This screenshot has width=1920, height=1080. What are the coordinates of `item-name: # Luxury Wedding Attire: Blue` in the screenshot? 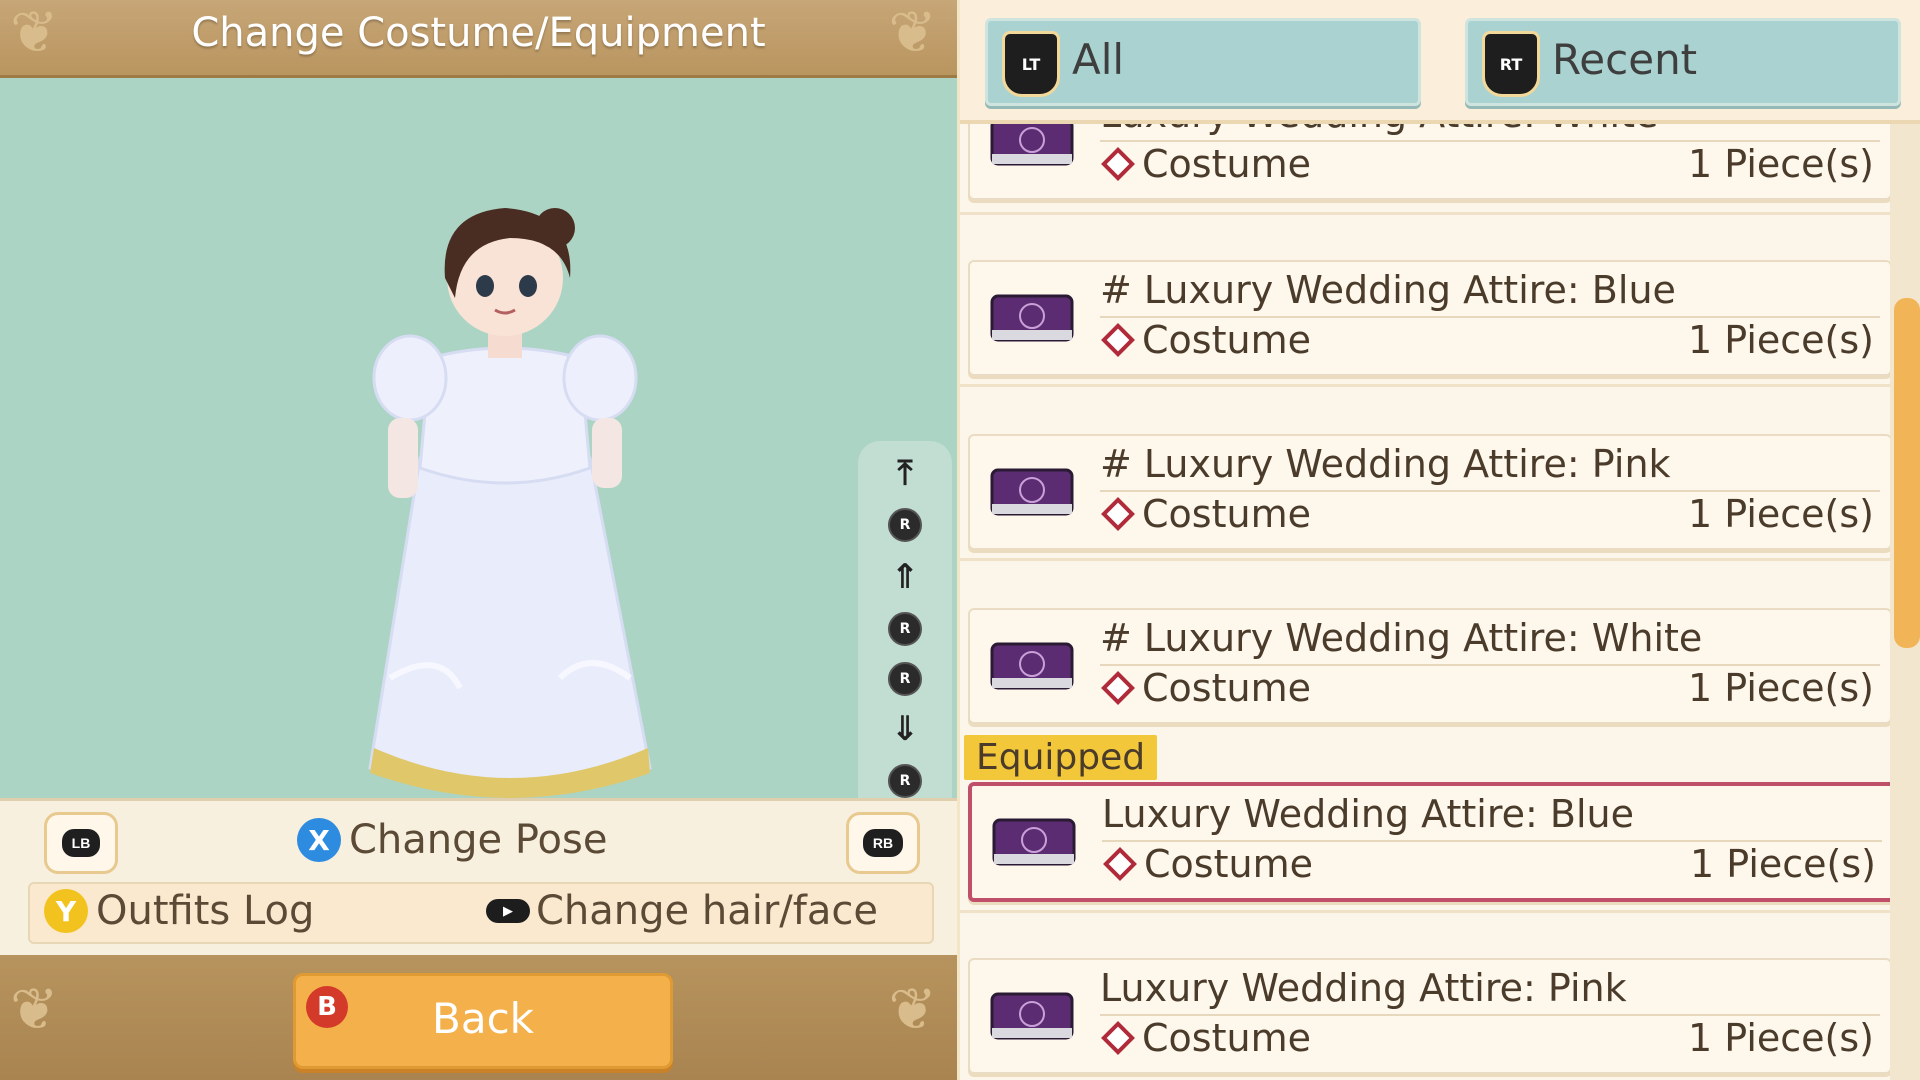 It's located at (1388, 290).